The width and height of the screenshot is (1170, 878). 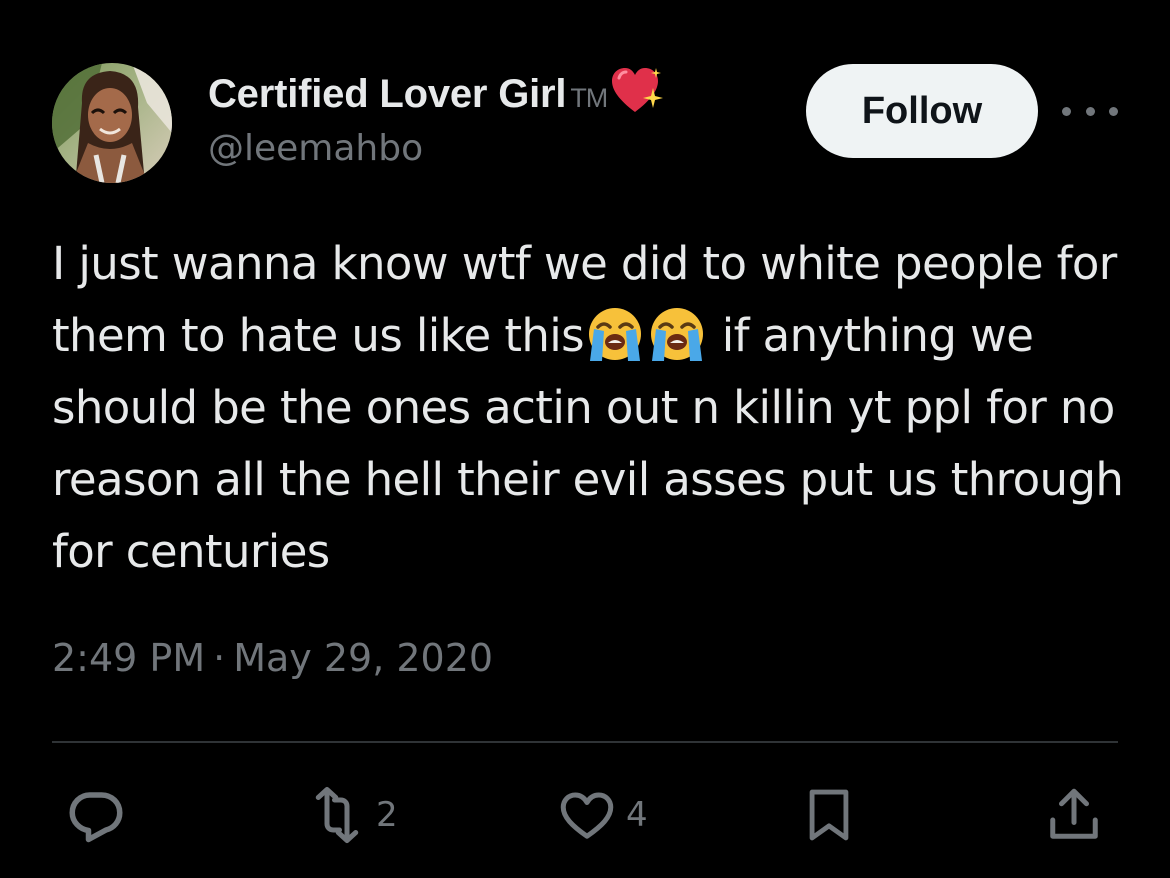 What do you see at coordinates (589, 97) in the screenshot?
I see `trademark-suffix: TM` at bounding box center [589, 97].